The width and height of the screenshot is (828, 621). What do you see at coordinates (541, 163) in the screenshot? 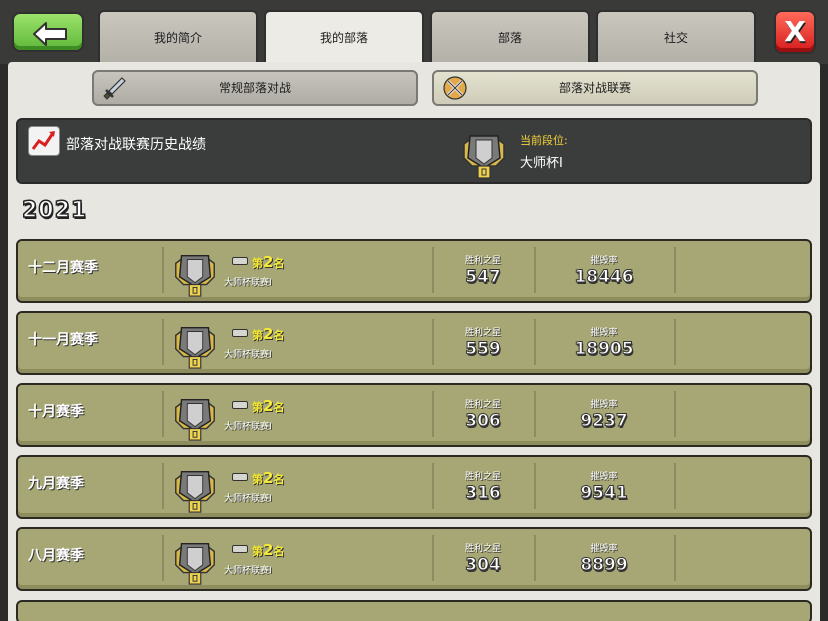
I see `current-rank-value: 大师杯I` at bounding box center [541, 163].